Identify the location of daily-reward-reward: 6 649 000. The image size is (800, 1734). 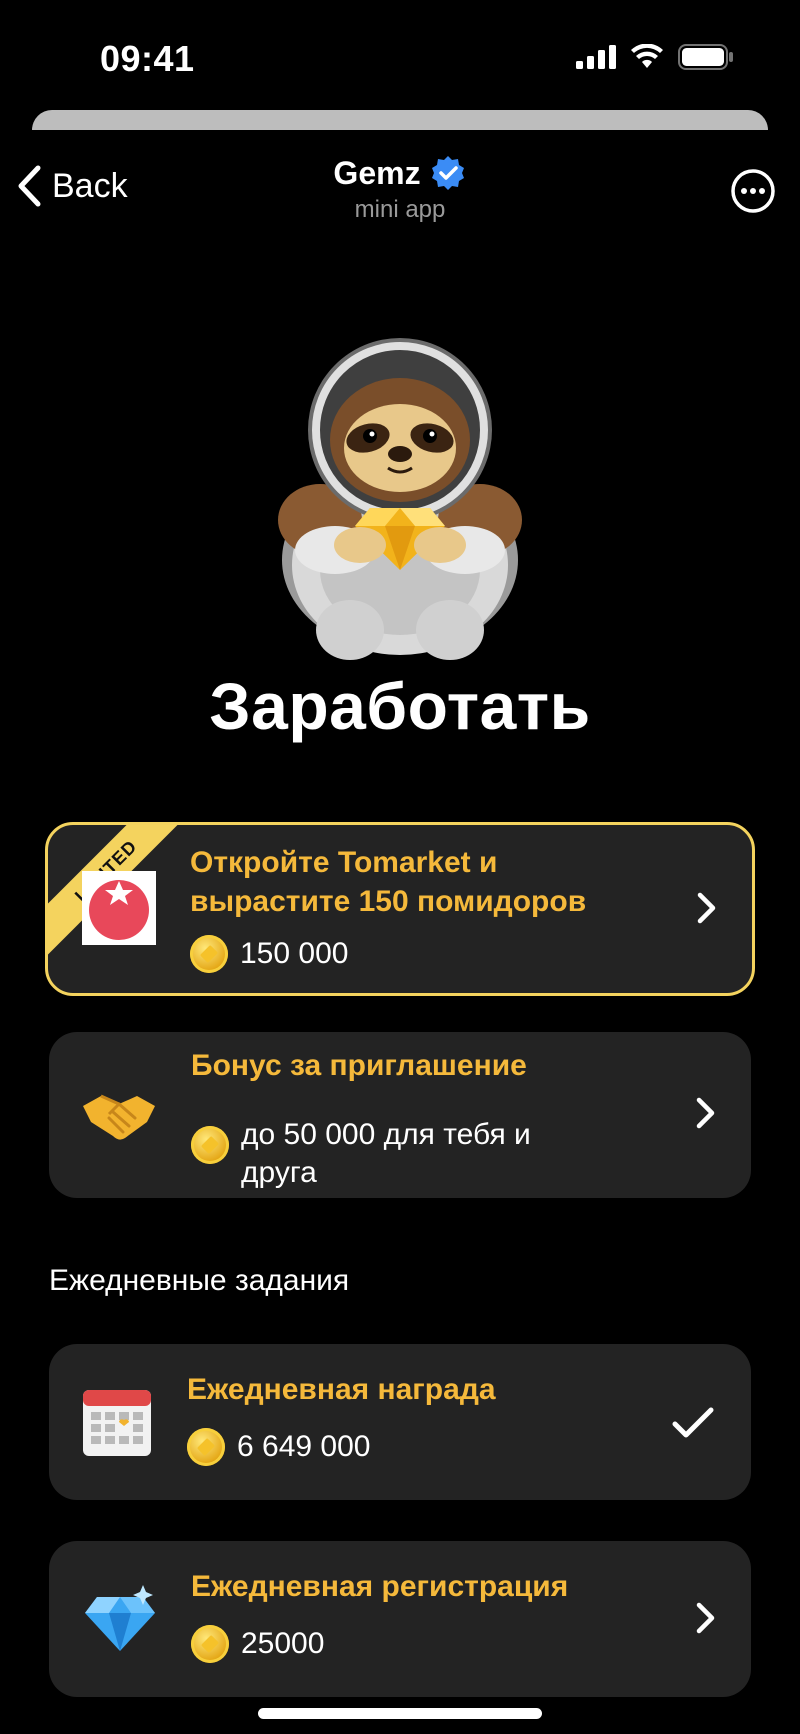
(278, 1447).